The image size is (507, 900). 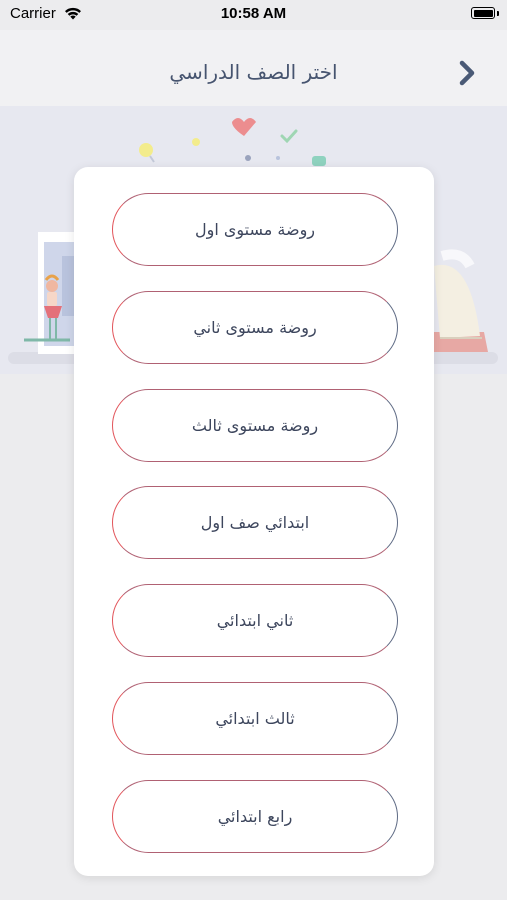 I want to click on grade-button-kg2: روضة مستوى ثاني, so click(x=255, y=327).